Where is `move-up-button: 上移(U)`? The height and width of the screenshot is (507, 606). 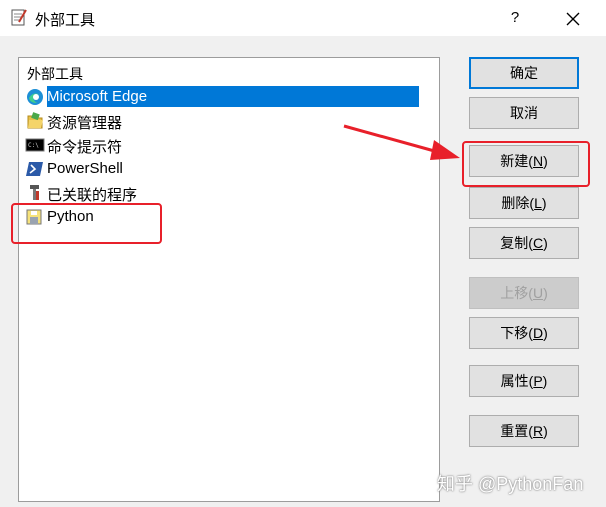
move-up-button: 上移(U) is located at coordinates (524, 293).